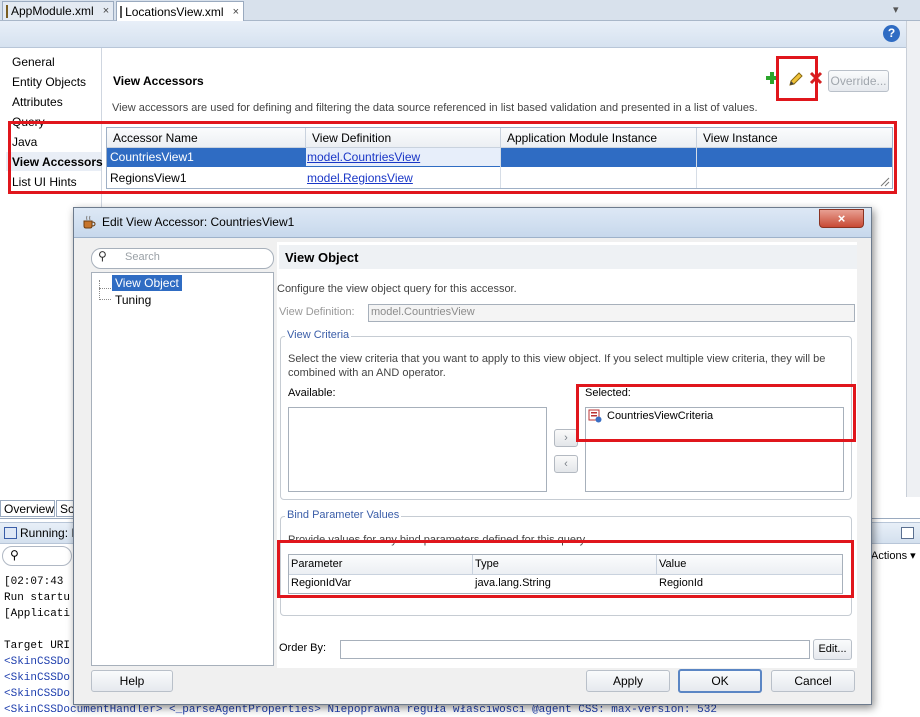 The height and width of the screenshot is (717, 920). Describe the element at coordinates (132, 681) in the screenshot. I see `help-button: Help` at that location.